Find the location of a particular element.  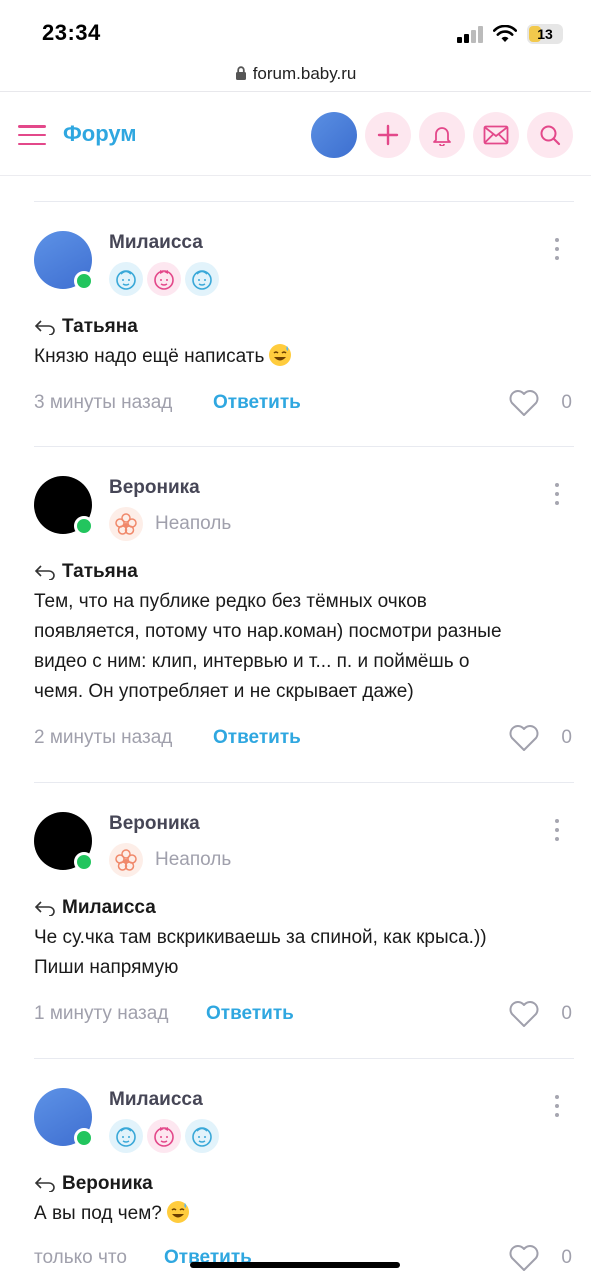

mail-icon is located at coordinates (496, 135).